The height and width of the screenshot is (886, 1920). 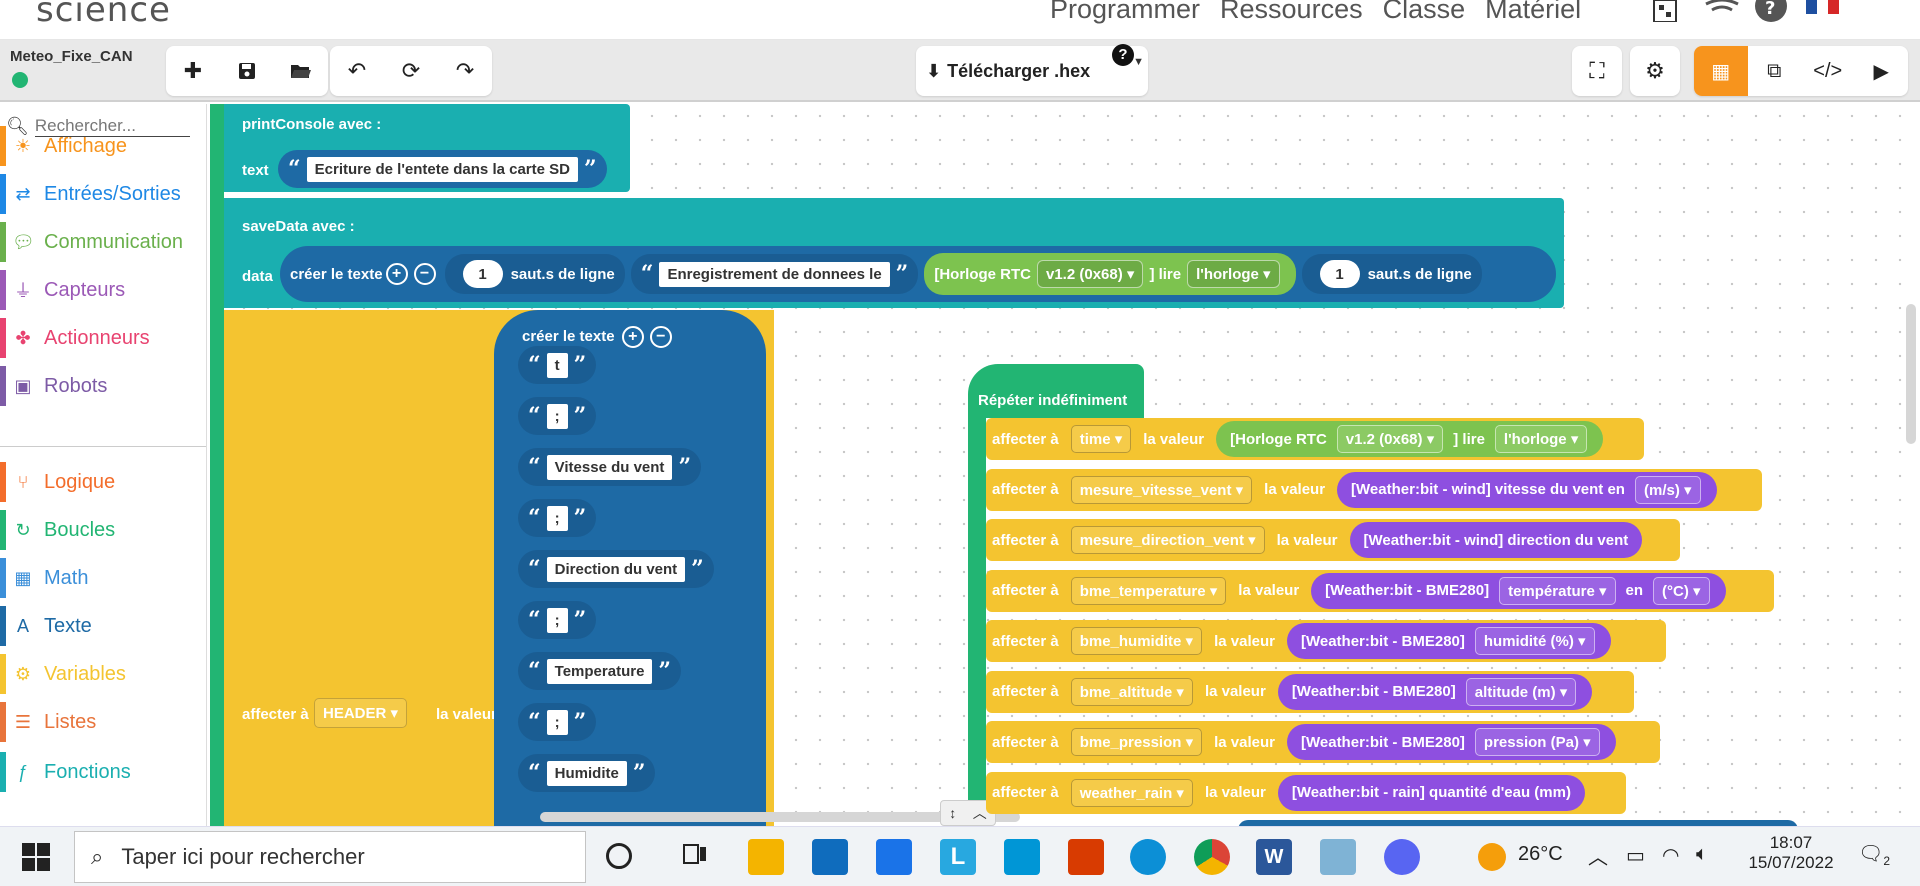 I want to click on microsoft-store-icon, so click(x=830, y=857).